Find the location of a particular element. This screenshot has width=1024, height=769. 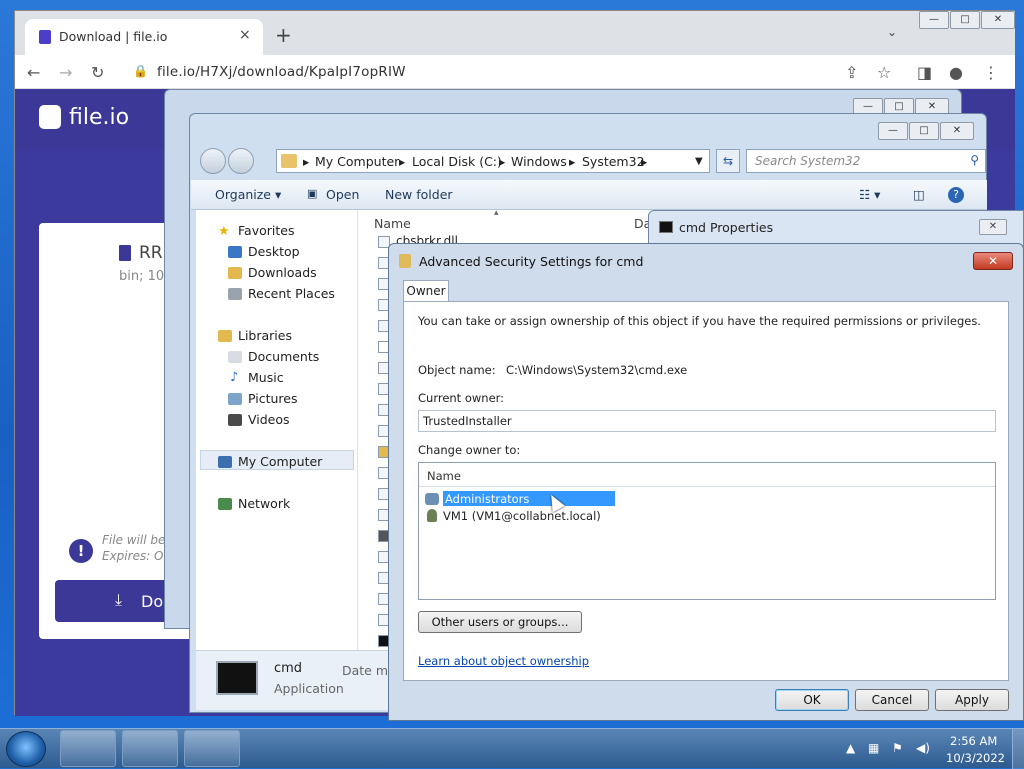

reload-icon: ↻ is located at coordinates (97, 72).